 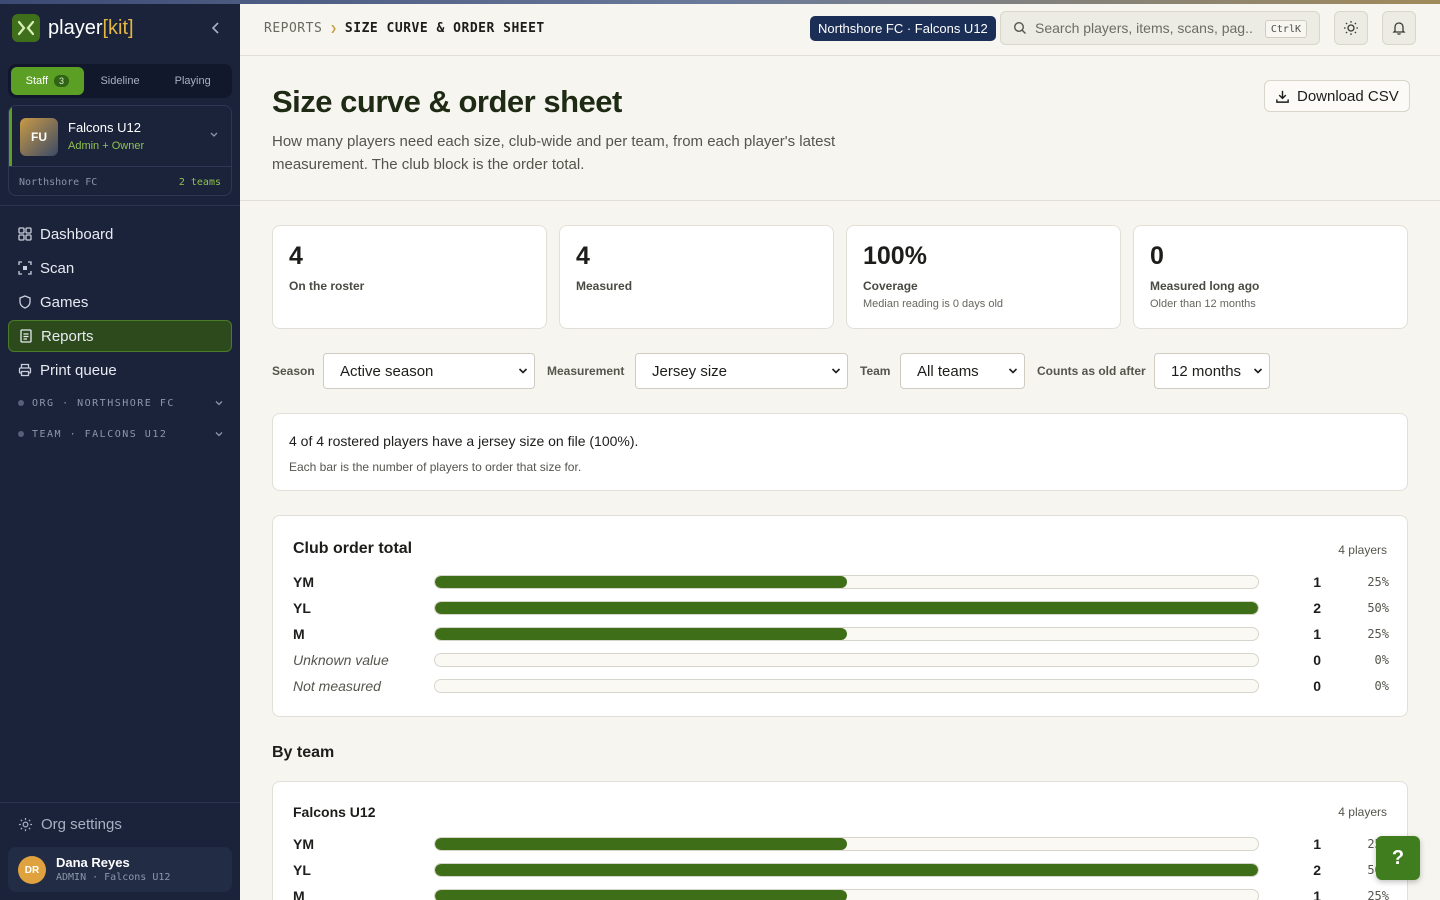 I want to click on size-row: M 1 25%, so click(x=841, y=893).